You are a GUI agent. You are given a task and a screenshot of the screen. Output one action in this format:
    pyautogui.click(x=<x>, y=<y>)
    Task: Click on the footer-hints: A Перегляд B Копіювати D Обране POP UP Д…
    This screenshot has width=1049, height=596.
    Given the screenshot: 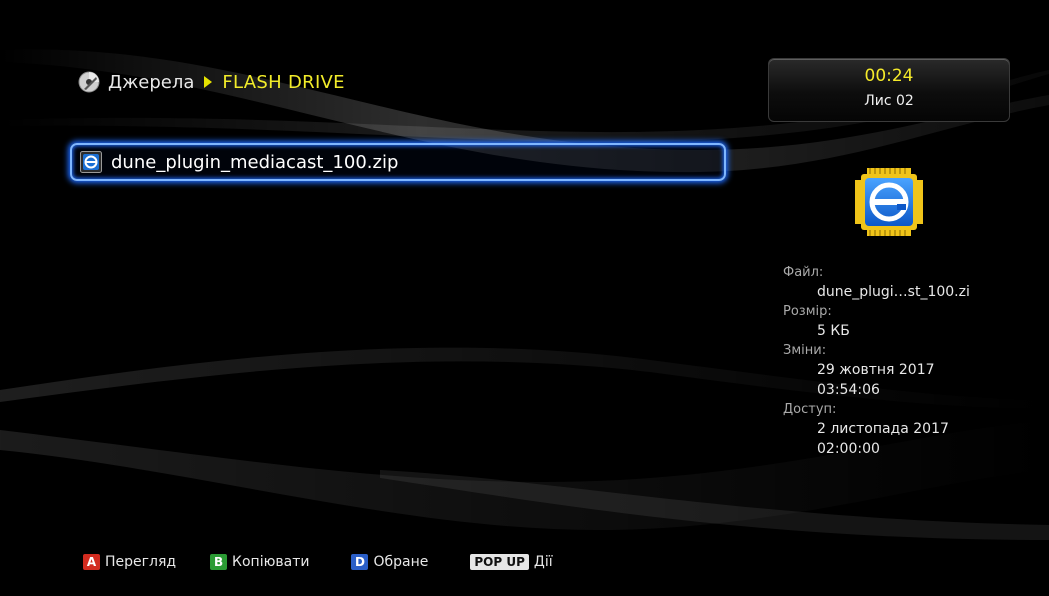 What is the action you would take?
    pyautogui.click(x=318, y=562)
    